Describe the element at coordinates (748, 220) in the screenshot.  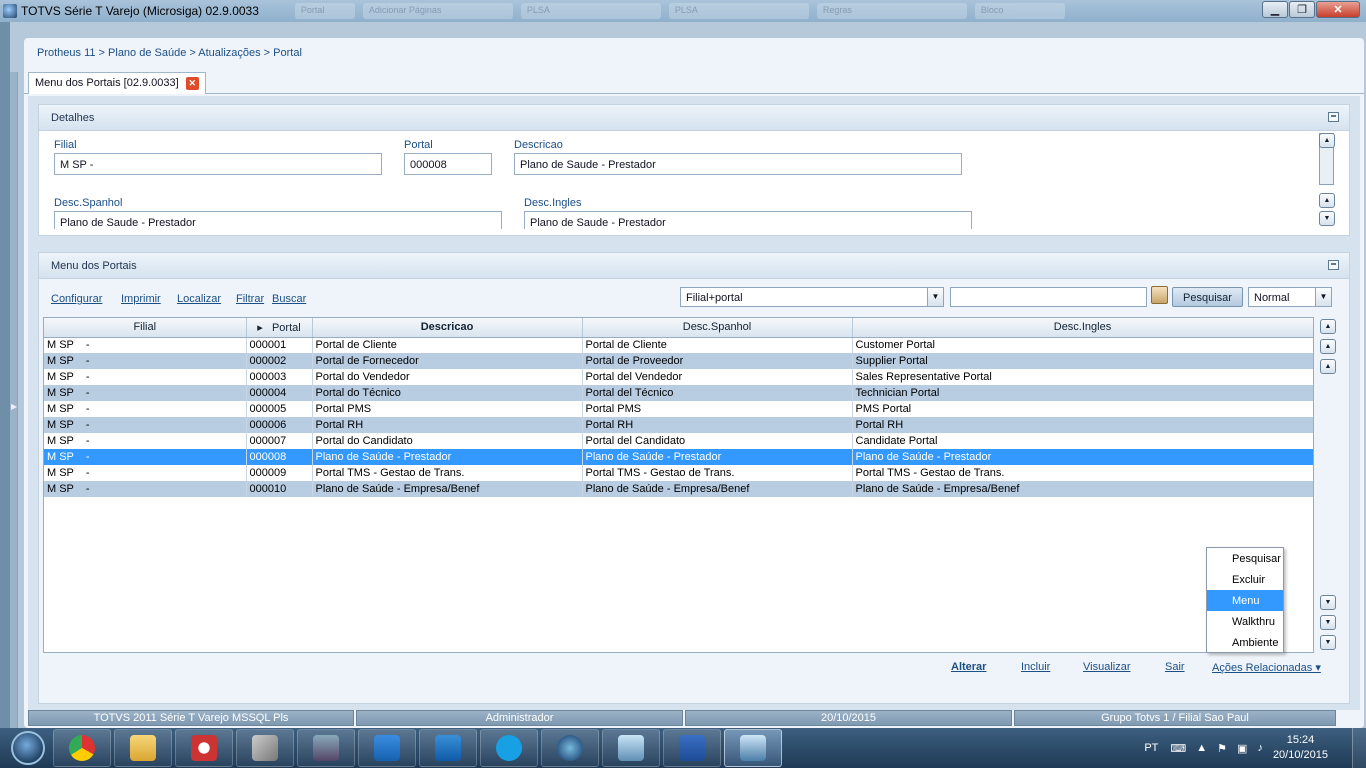
I see `desc-ingles-field: Plano de Saude - Prestador` at that location.